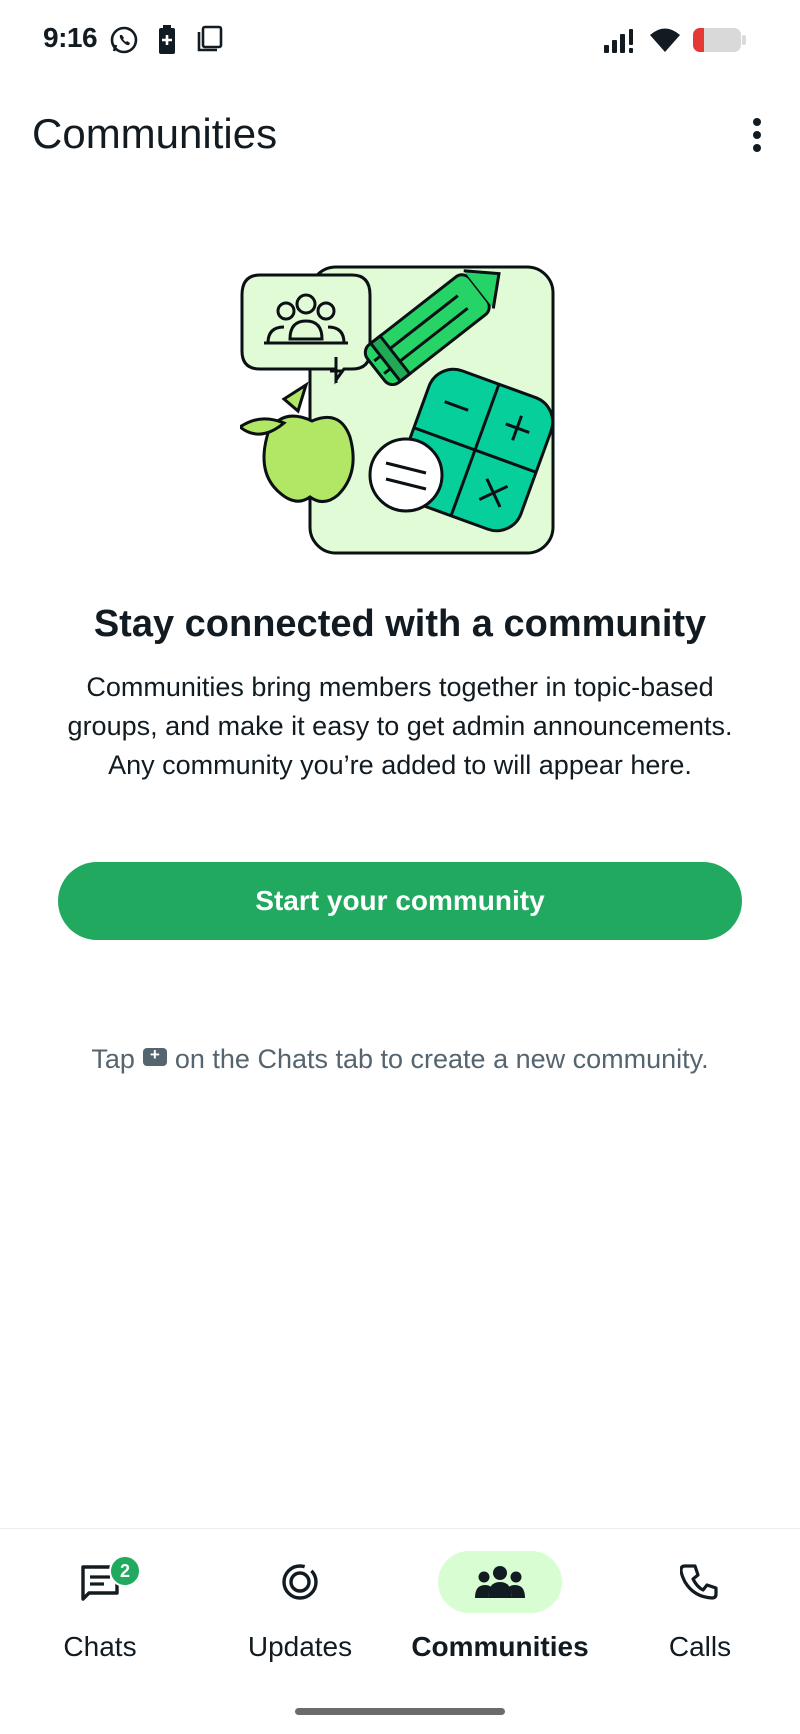  I want to click on nav-label: Communities, so click(500, 1646).